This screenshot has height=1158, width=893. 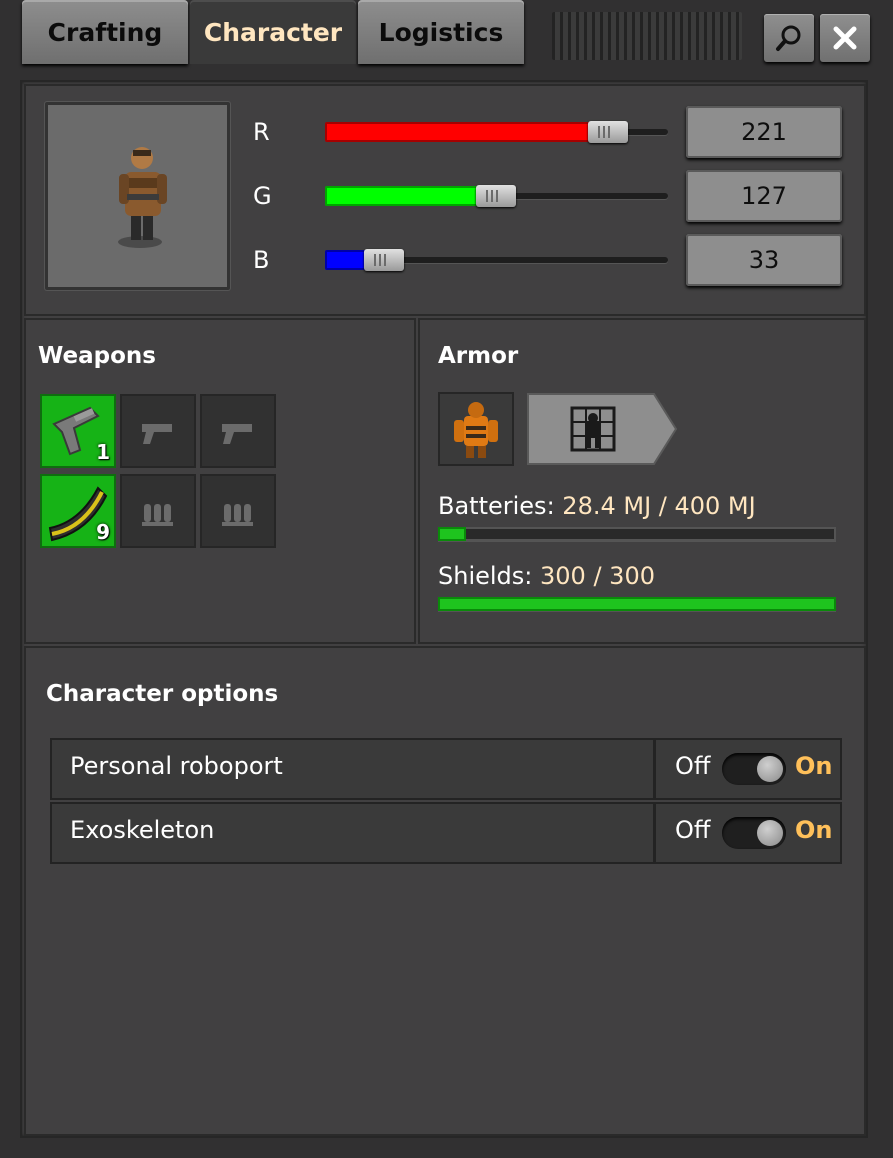 What do you see at coordinates (105, 32) in the screenshot?
I see `tab-crafting: Crafting` at bounding box center [105, 32].